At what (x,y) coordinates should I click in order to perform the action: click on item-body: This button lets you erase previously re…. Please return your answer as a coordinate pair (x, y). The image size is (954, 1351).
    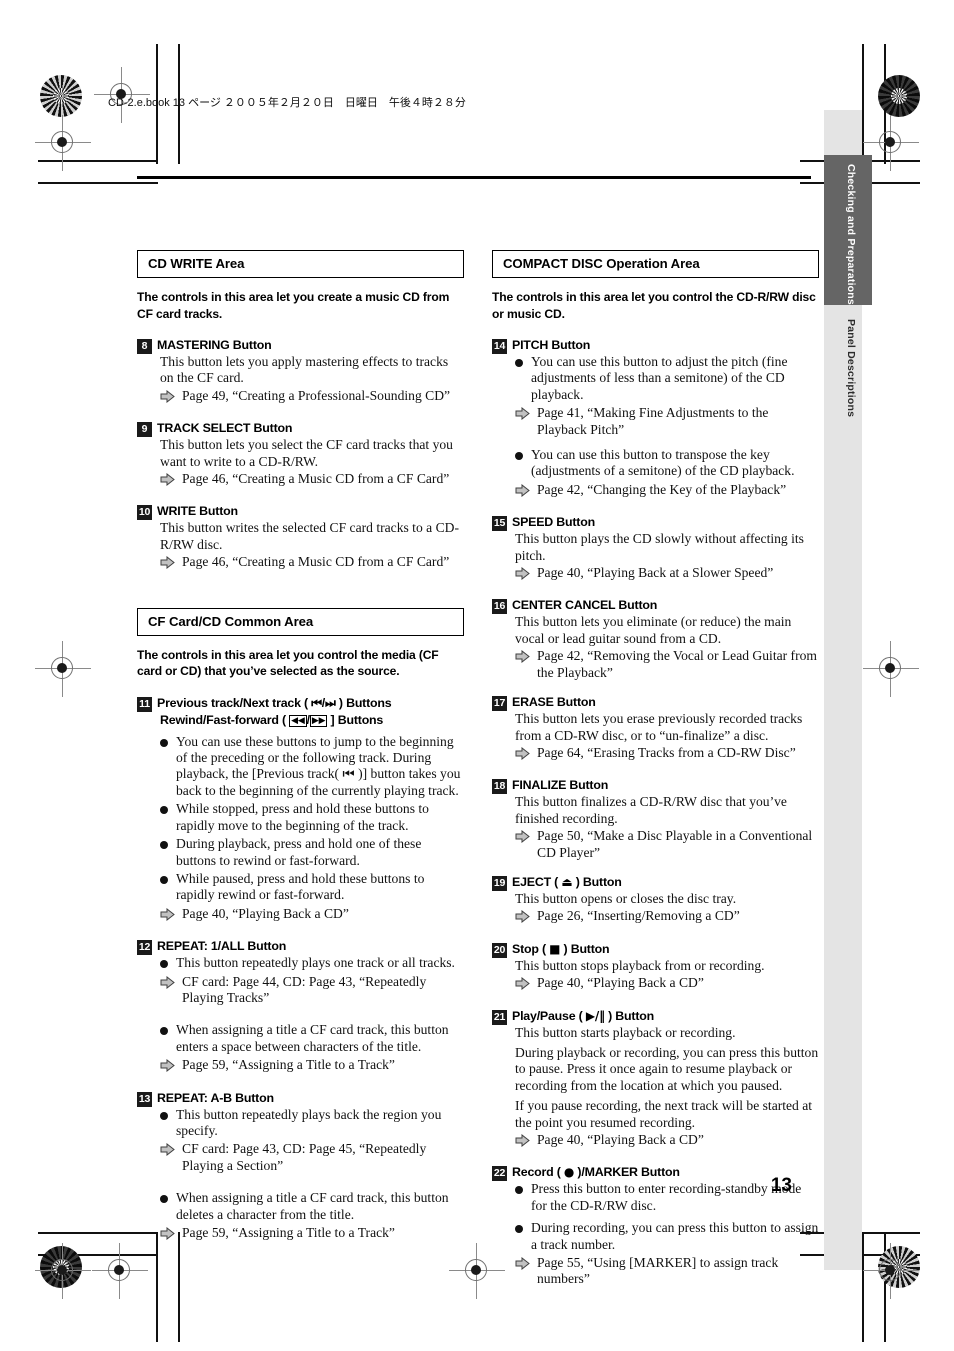
    Looking at the image, I should click on (667, 727).